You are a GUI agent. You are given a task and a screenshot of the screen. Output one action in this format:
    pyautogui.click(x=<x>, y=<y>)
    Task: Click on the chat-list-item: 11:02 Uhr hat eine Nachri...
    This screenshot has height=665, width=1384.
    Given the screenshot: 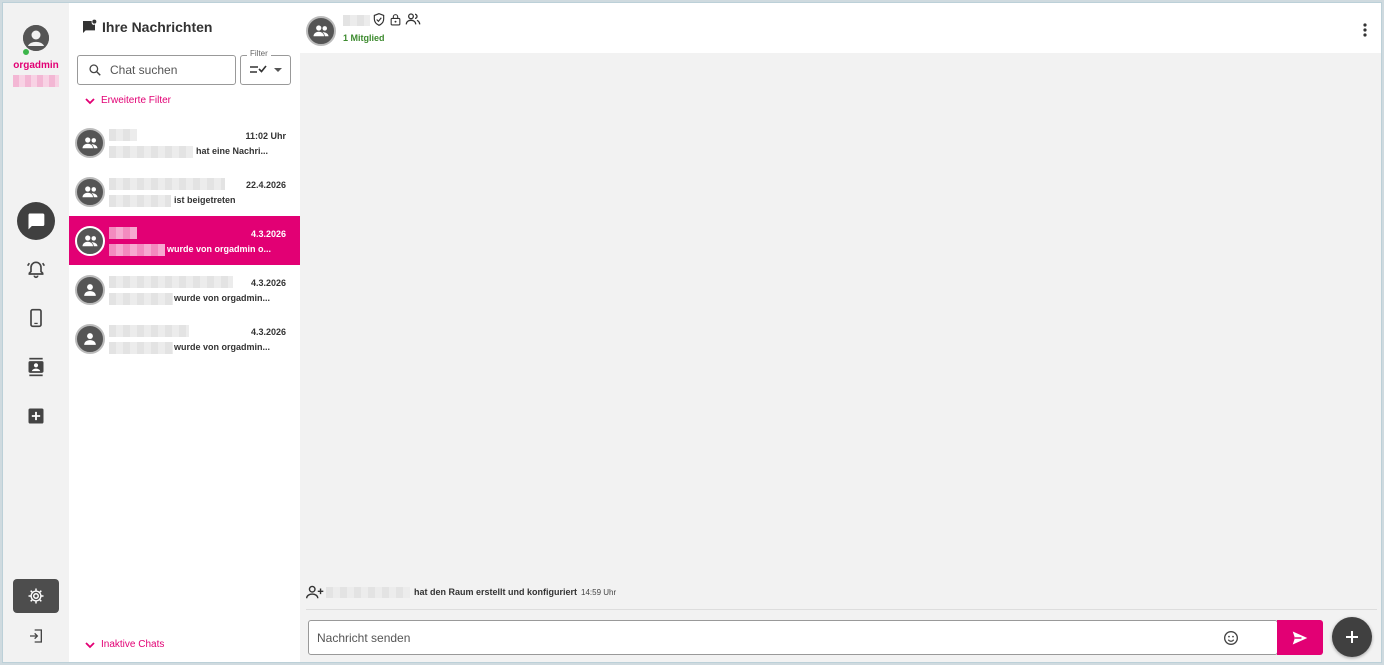 What is the action you would take?
    pyautogui.click(x=184, y=142)
    